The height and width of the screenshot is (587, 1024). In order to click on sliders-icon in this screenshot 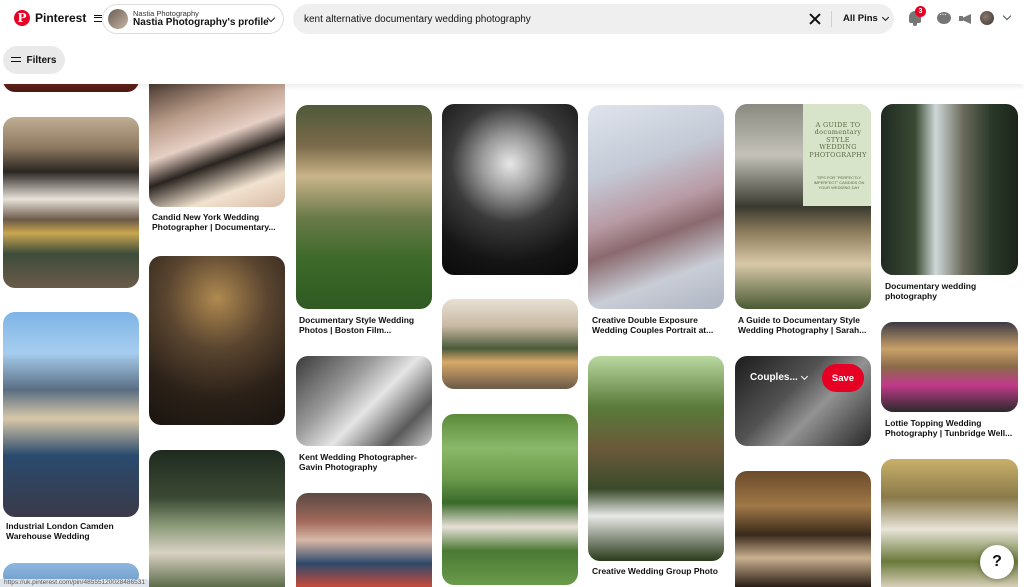, I will do `click(16, 60)`.